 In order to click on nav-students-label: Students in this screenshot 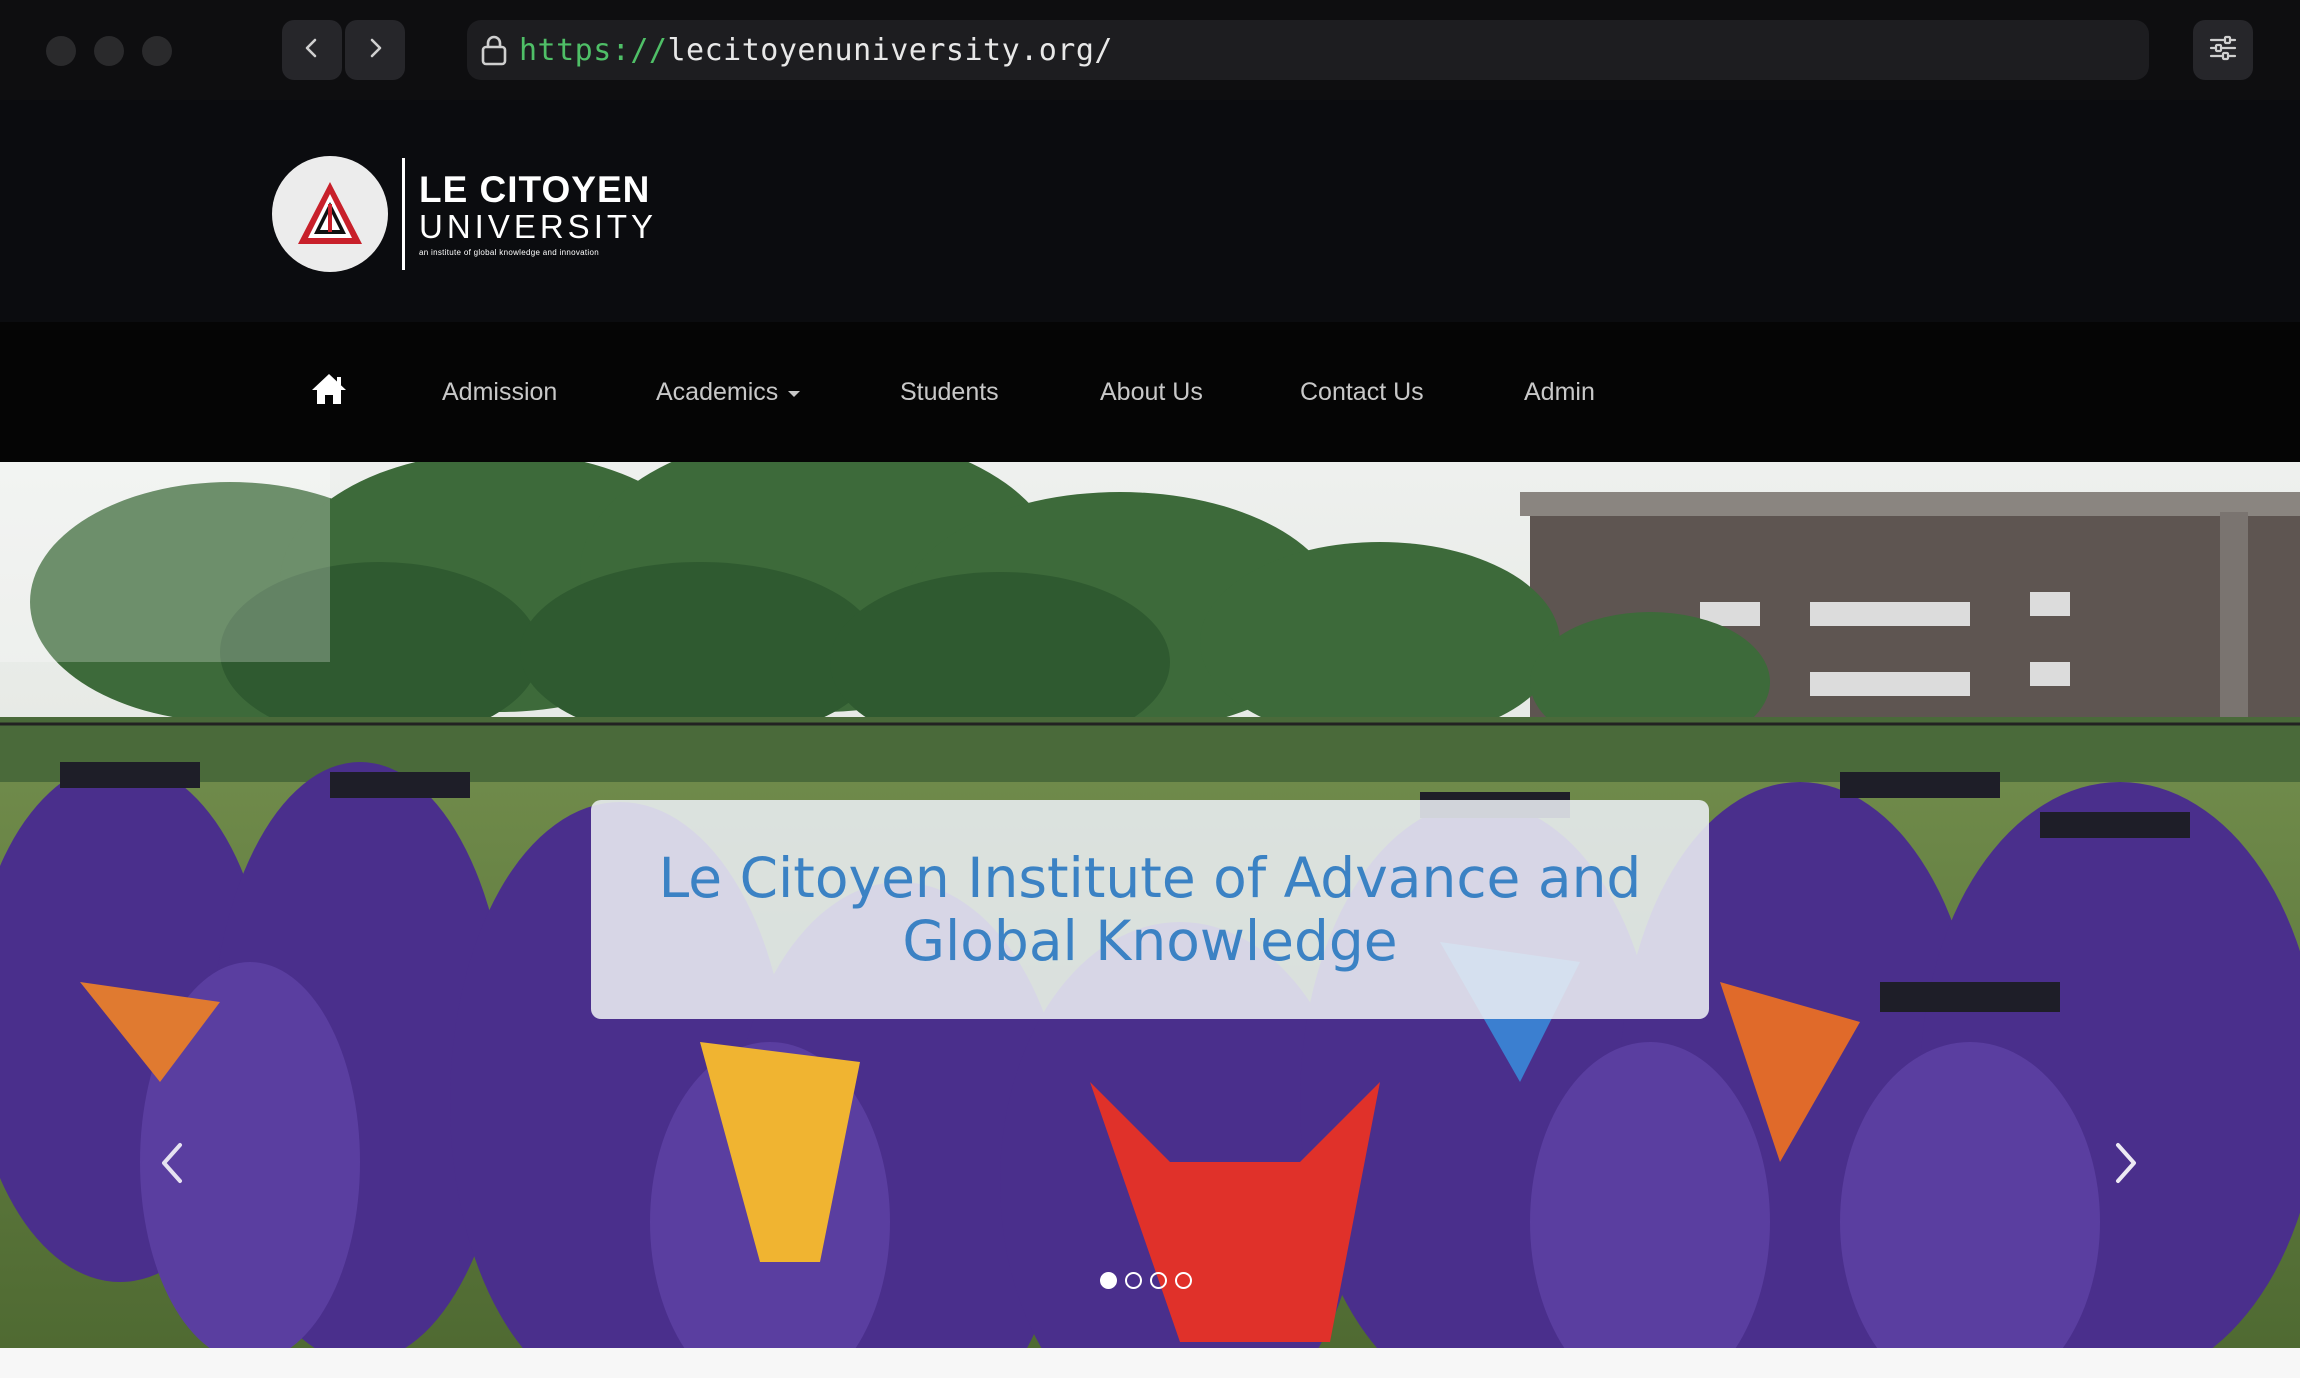, I will do `click(949, 391)`.